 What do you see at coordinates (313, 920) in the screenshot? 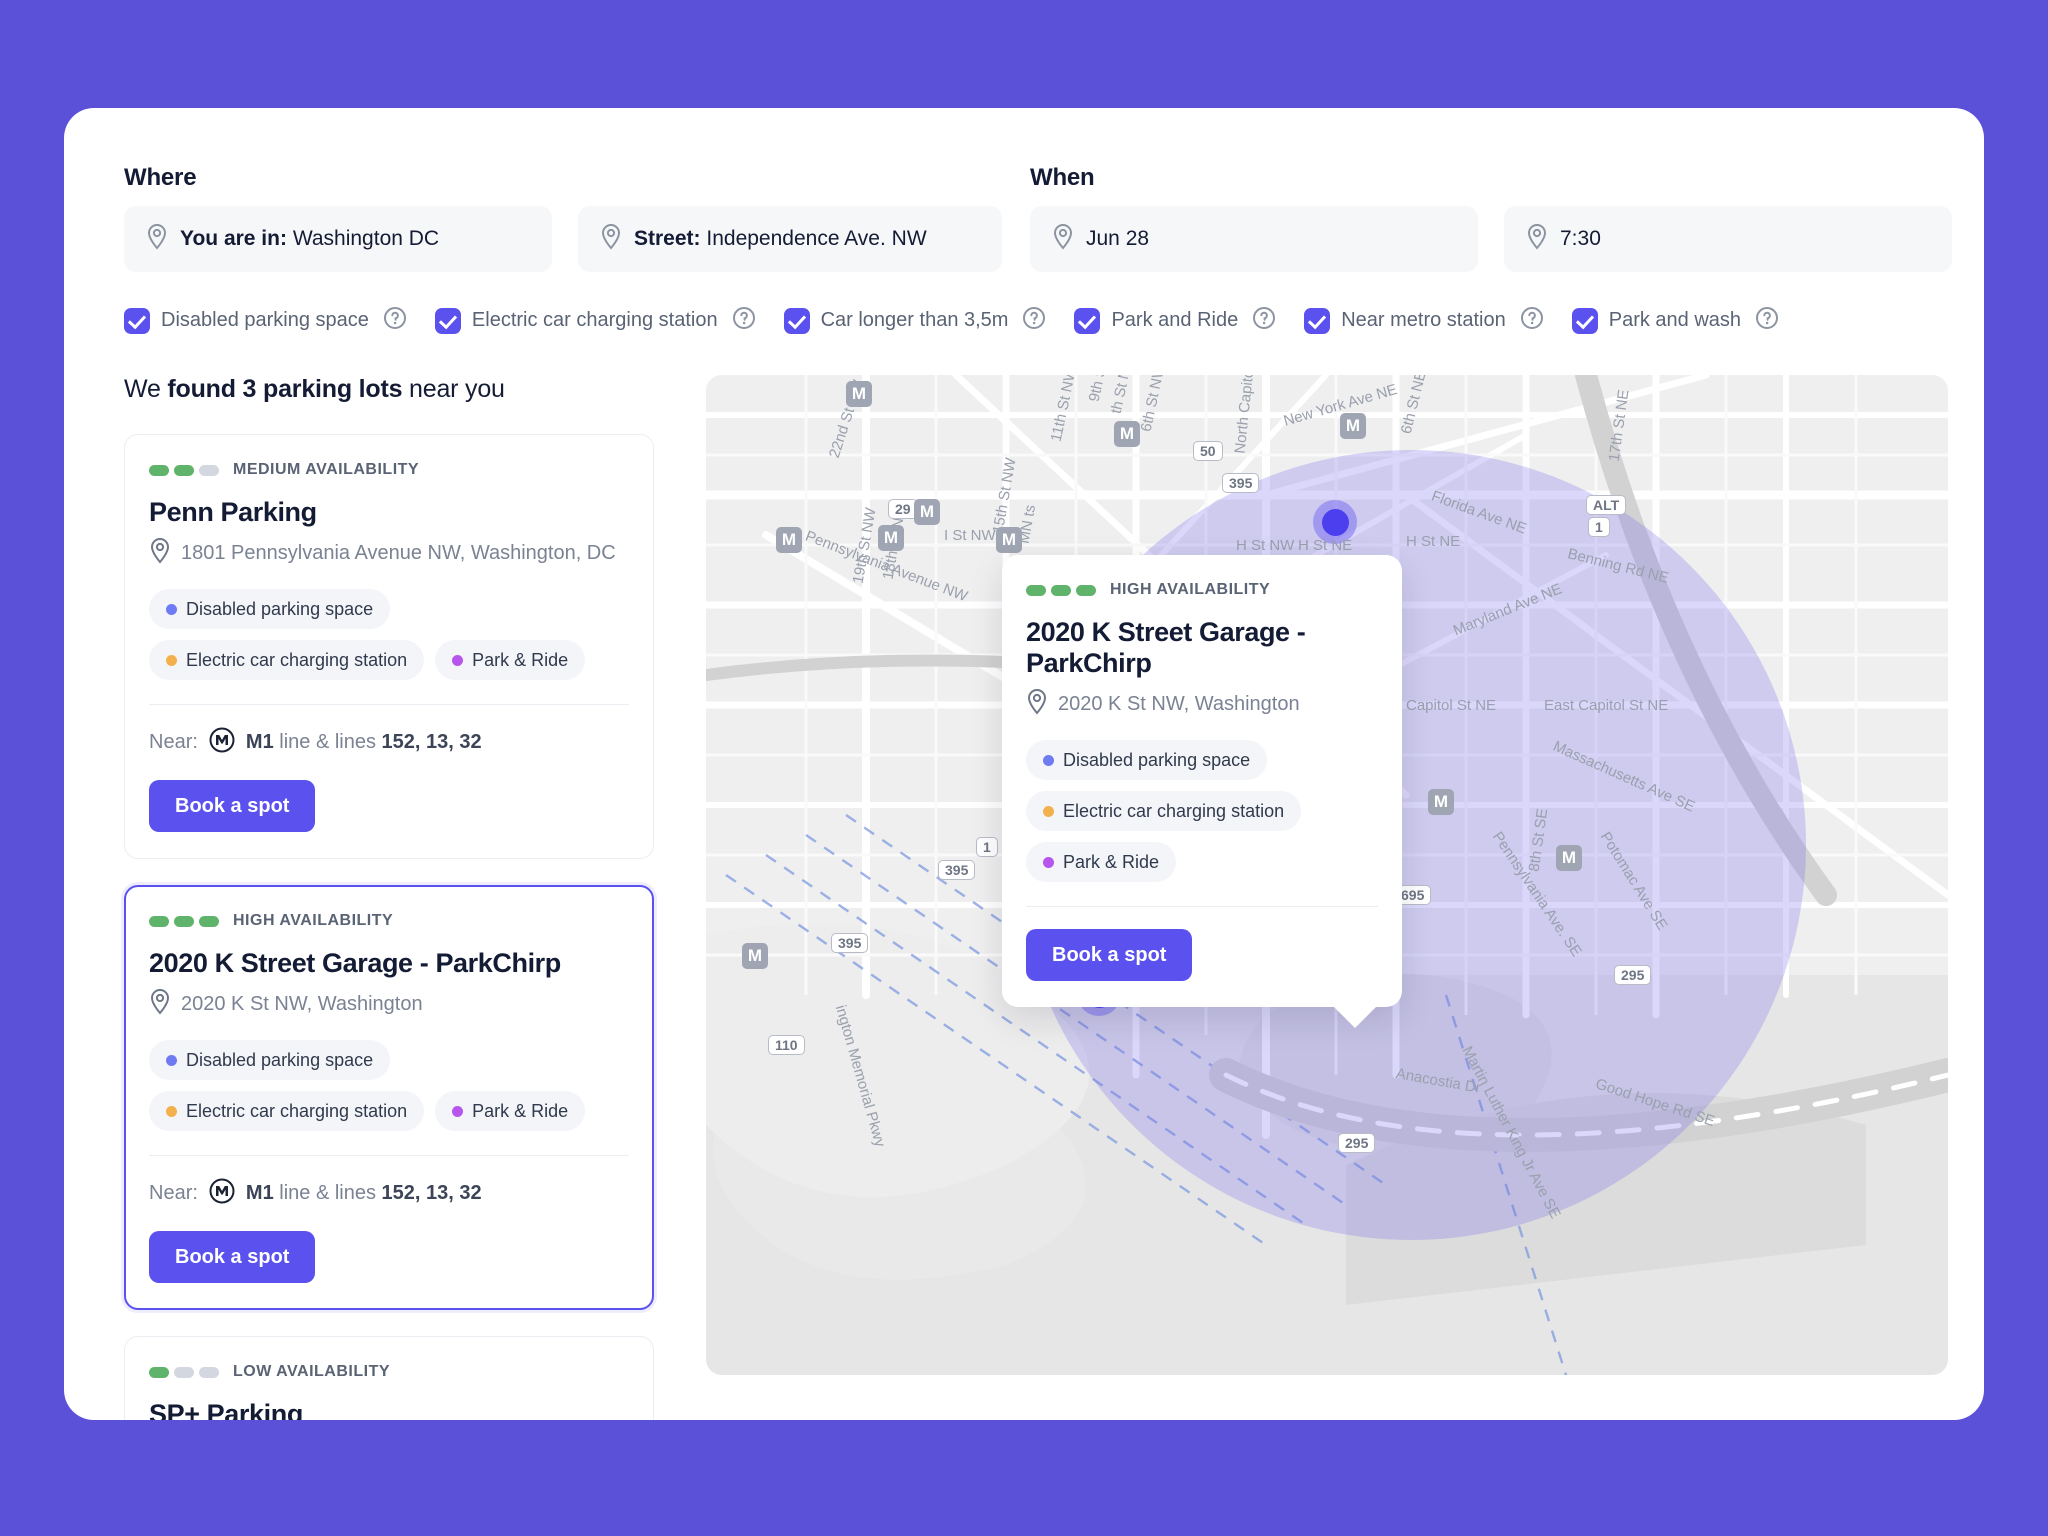
I see `availability-text: HIGH AVAILABILITY` at bounding box center [313, 920].